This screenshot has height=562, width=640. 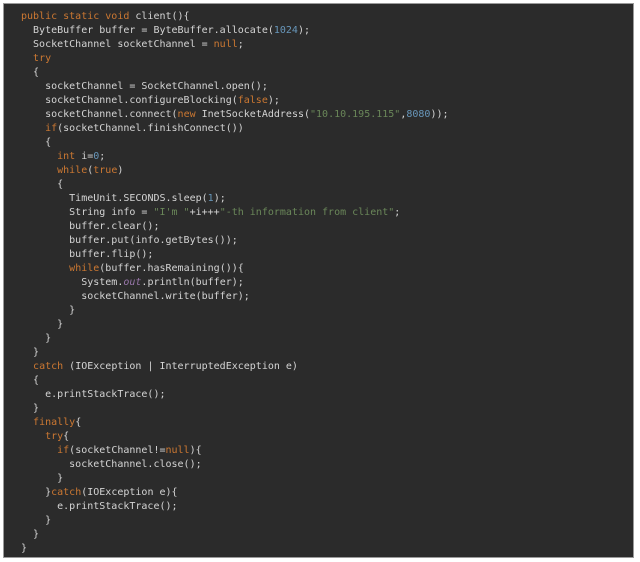 What do you see at coordinates (235, 423) in the screenshot?
I see `code-line: finally{` at bounding box center [235, 423].